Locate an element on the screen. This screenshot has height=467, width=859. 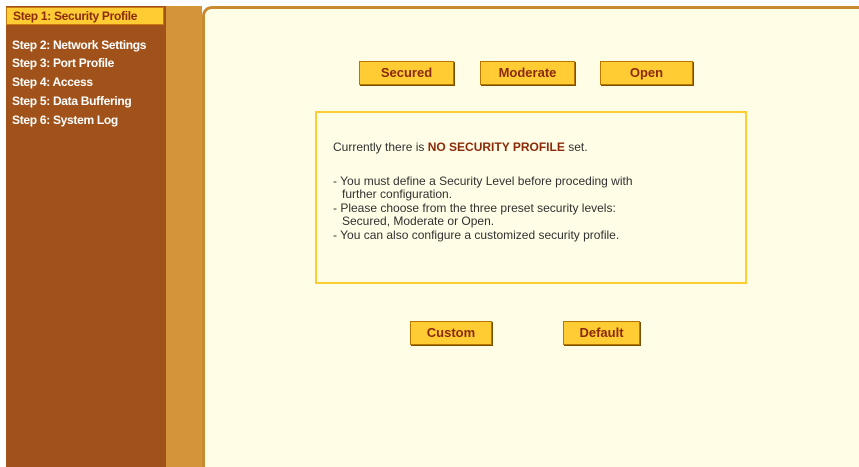
secured-button: Secured is located at coordinates (406, 73).